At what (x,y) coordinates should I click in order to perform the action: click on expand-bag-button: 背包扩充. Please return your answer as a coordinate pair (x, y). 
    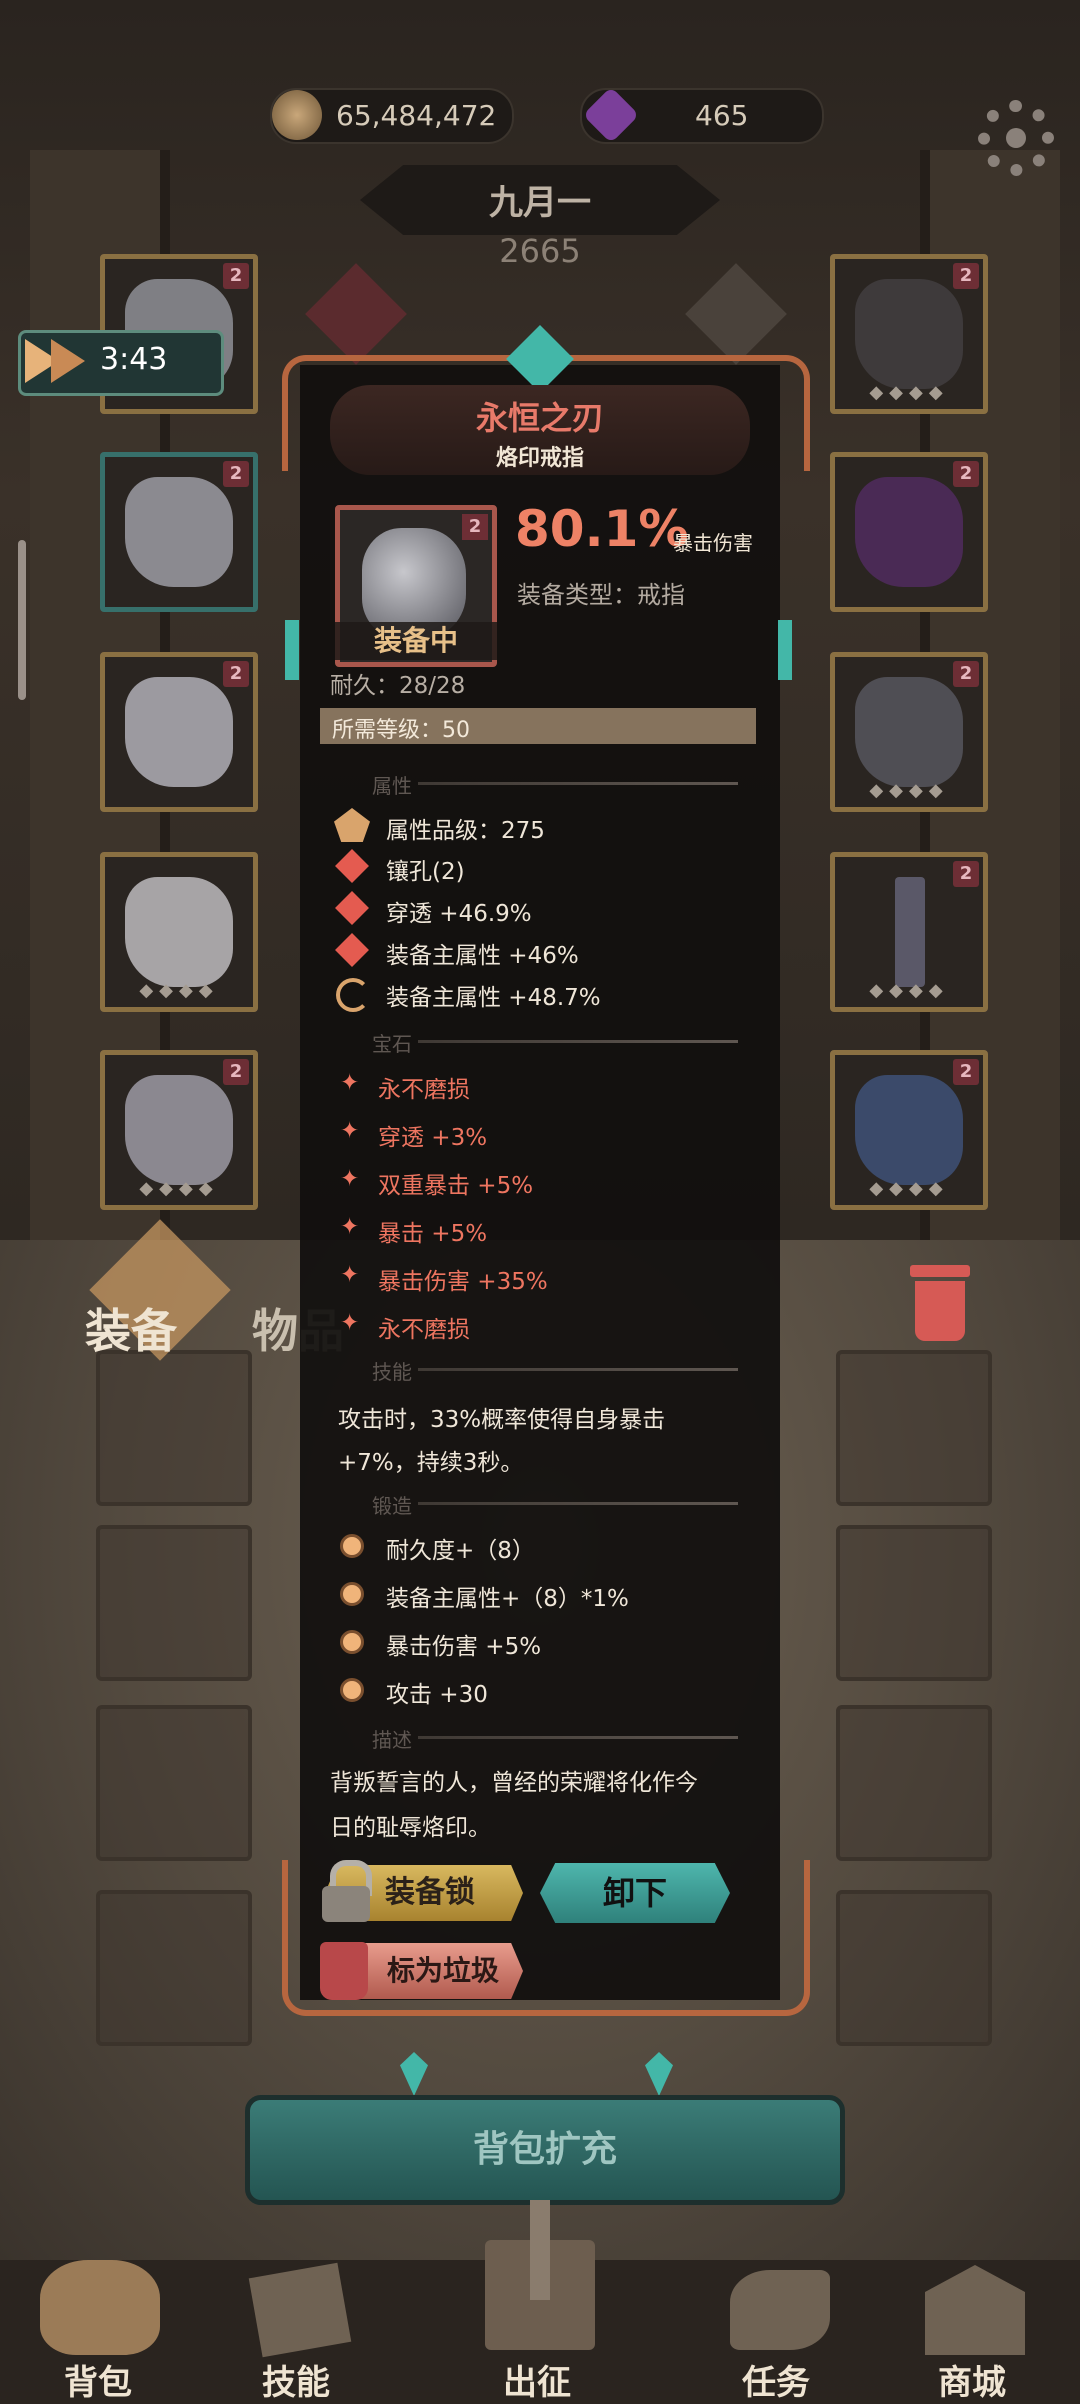
    Looking at the image, I should click on (545, 2150).